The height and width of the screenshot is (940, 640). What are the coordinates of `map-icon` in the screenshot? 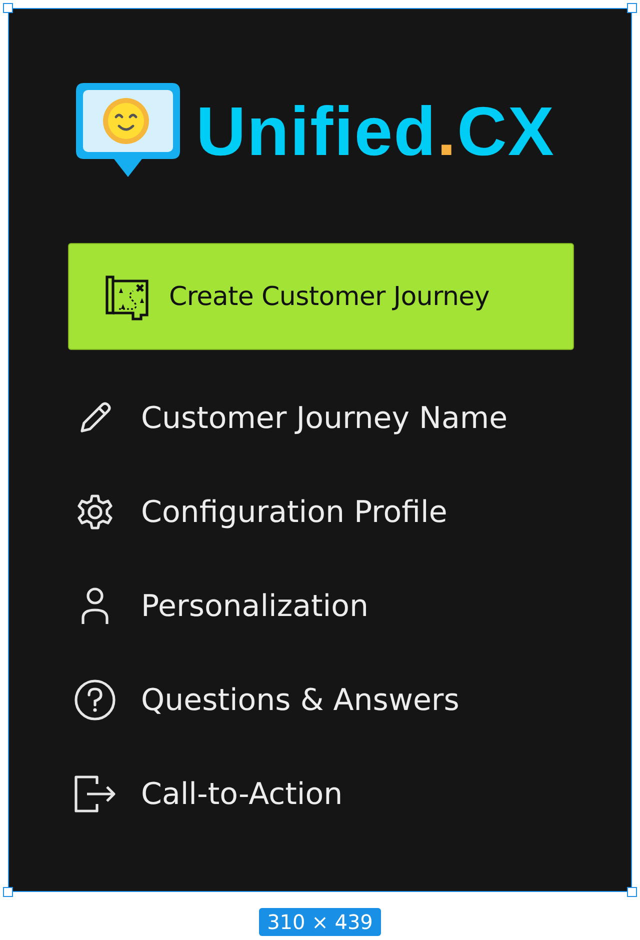 It's located at (127, 296).